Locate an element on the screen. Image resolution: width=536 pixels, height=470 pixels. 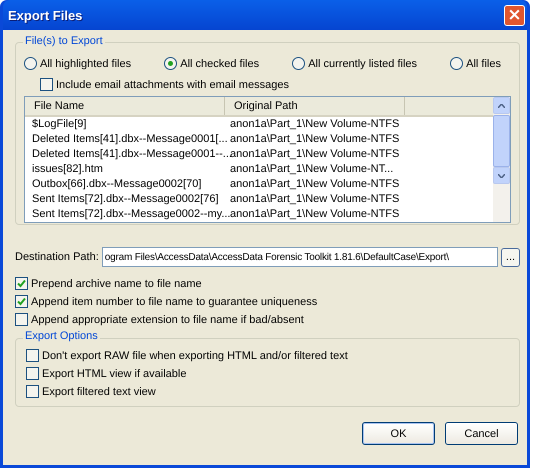
radio-label: All files is located at coordinates (483, 64).